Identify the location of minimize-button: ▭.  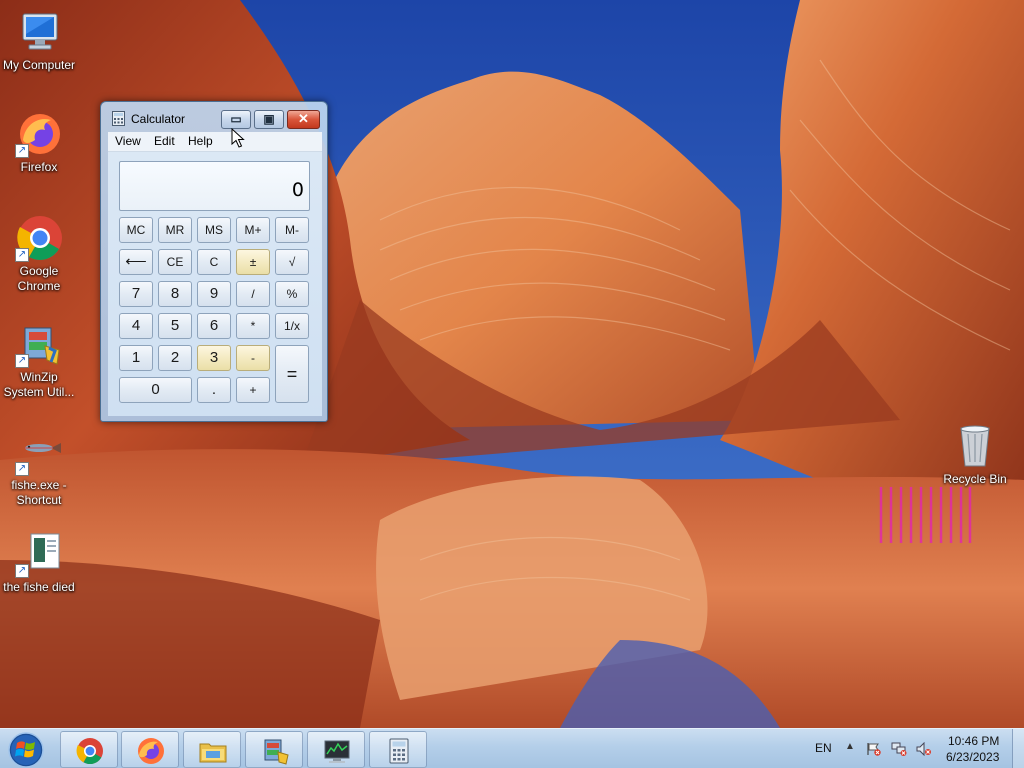
(236, 119).